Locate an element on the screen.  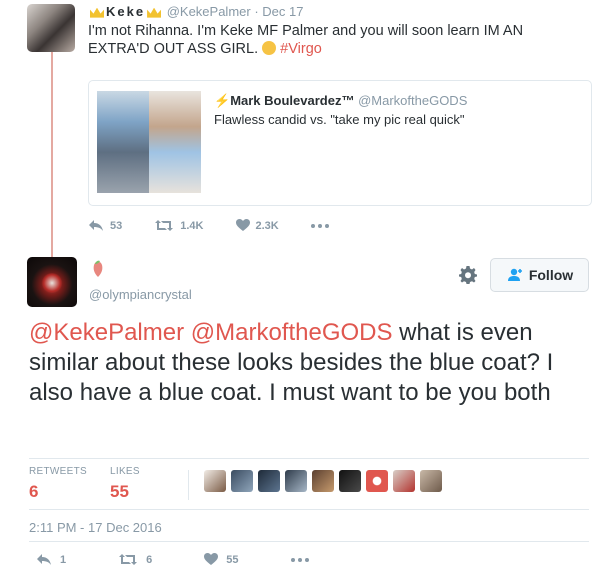
quoted-tweet-header: ⚡Mark Boulevardez™ @MarkoftheGODS is located at coordinates (340, 101).